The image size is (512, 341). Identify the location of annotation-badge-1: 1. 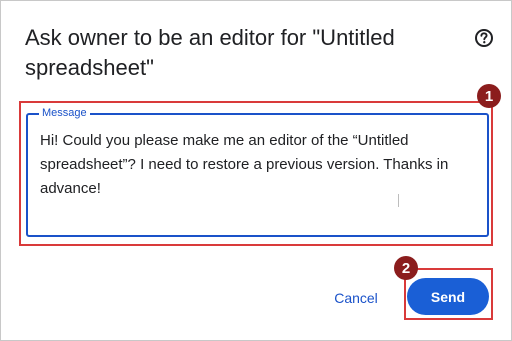
(489, 96).